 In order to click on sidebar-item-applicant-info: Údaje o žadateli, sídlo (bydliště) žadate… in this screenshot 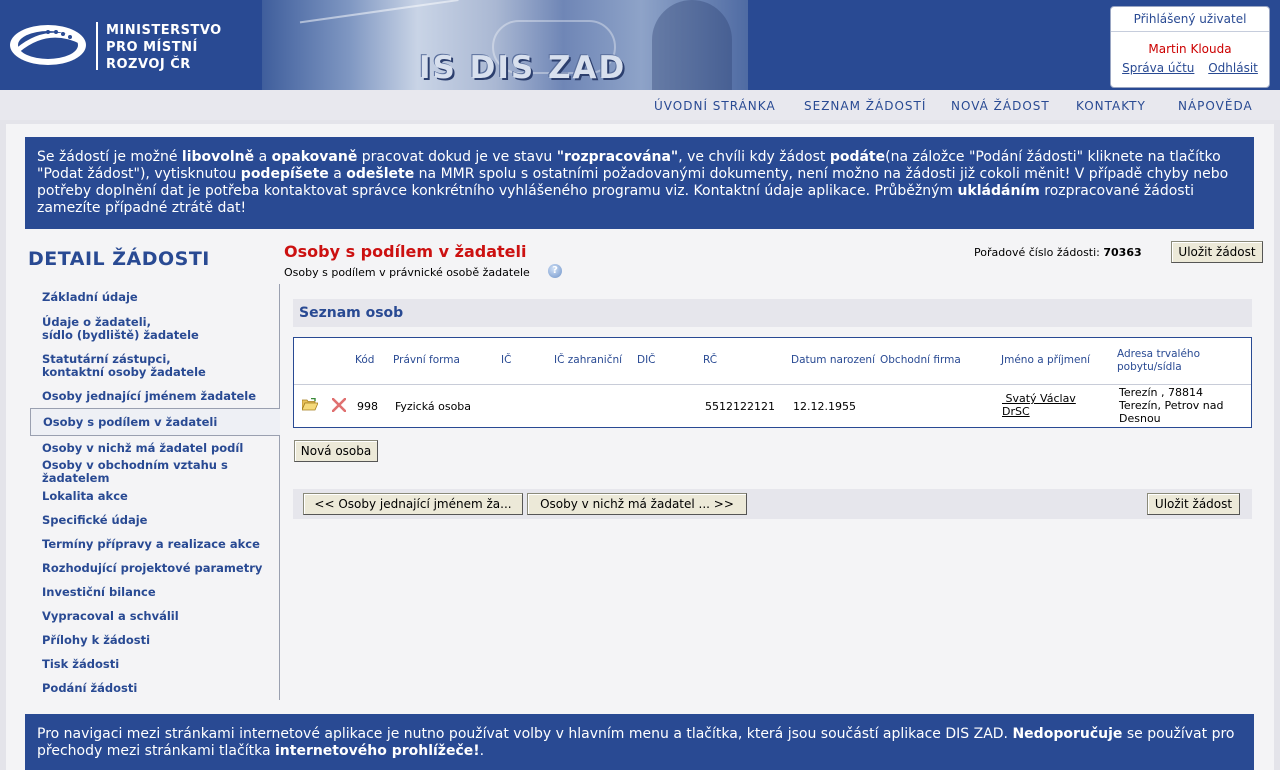, I will do `click(155, 328)`.